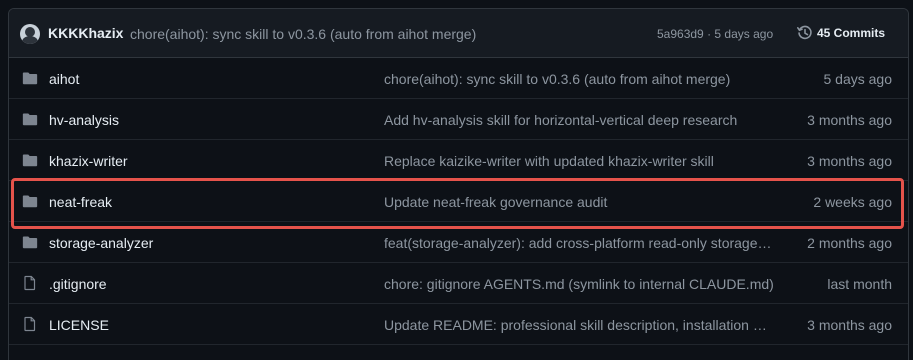 Image resolution: width=913 pixels, height=360 pixels. What do you see at coordinates (79, 325) in the screenshot?
I see `file-name-link: LICENSE` at bounding box center [79, 325].